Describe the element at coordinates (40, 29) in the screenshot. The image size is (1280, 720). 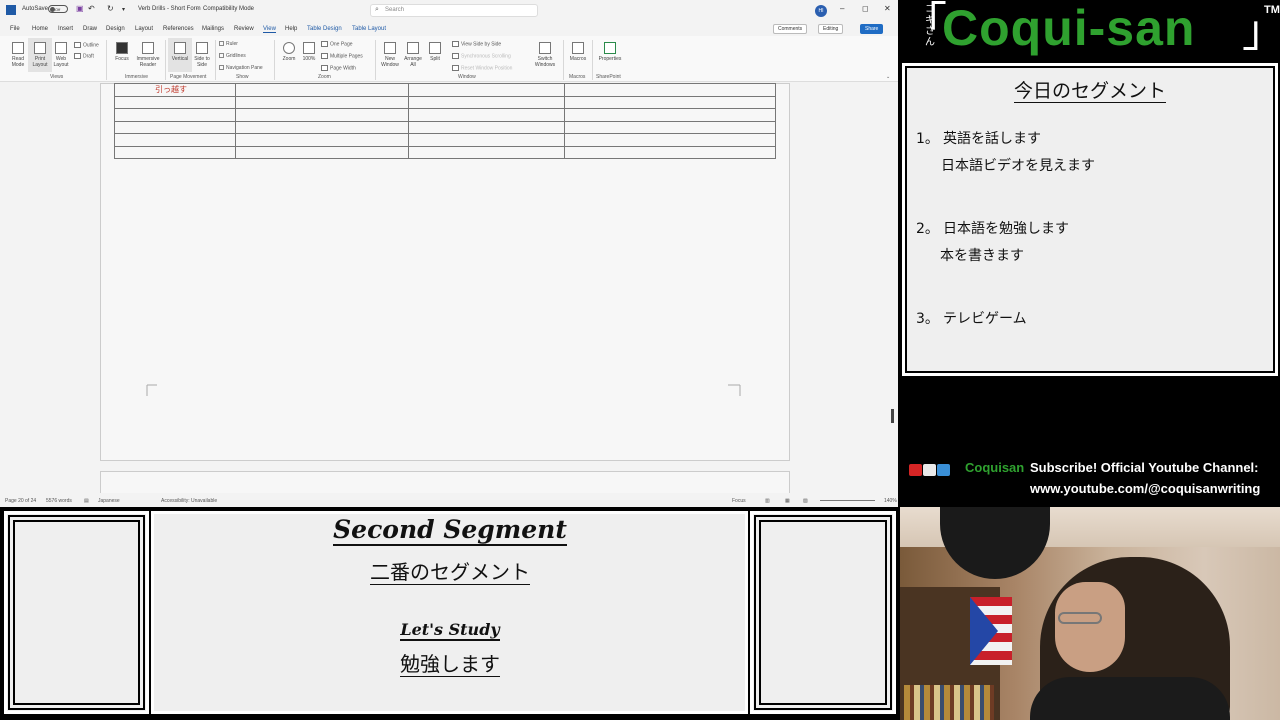
I see `tab-home: Home` at that location.